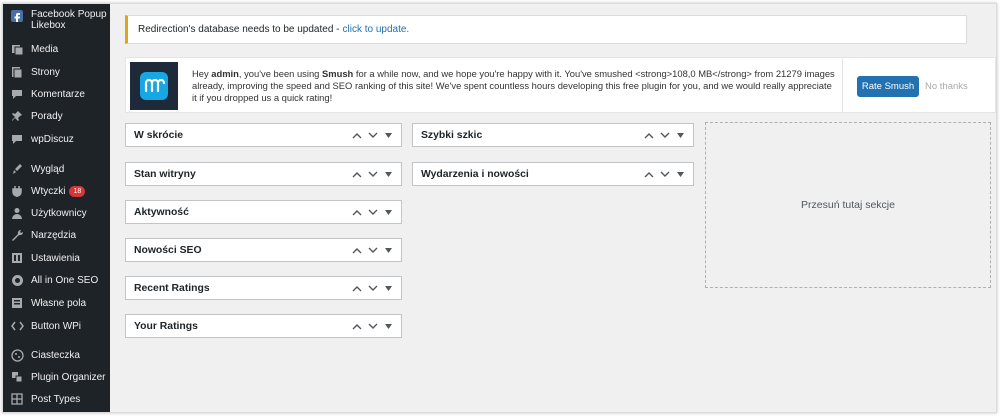 The image size is (1000, 416). What do you see at coordinates (553, 174) in the screenshot?
I see `widget-events-news: Wydarzenia i nowości` at bounding box center [553, 174].